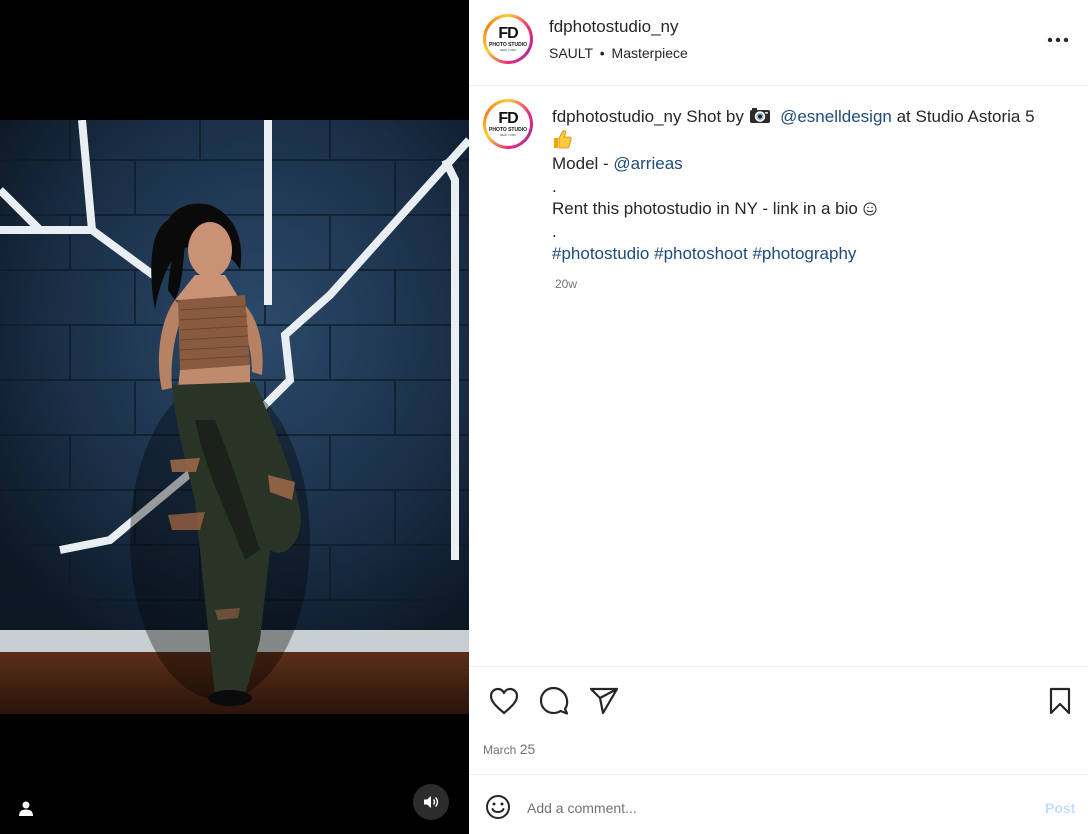 This screenshot has width=1088, height=834. Describe the element at coordinates (527, 749) in the screenshot. I see `post-date-day: 25` at that location.